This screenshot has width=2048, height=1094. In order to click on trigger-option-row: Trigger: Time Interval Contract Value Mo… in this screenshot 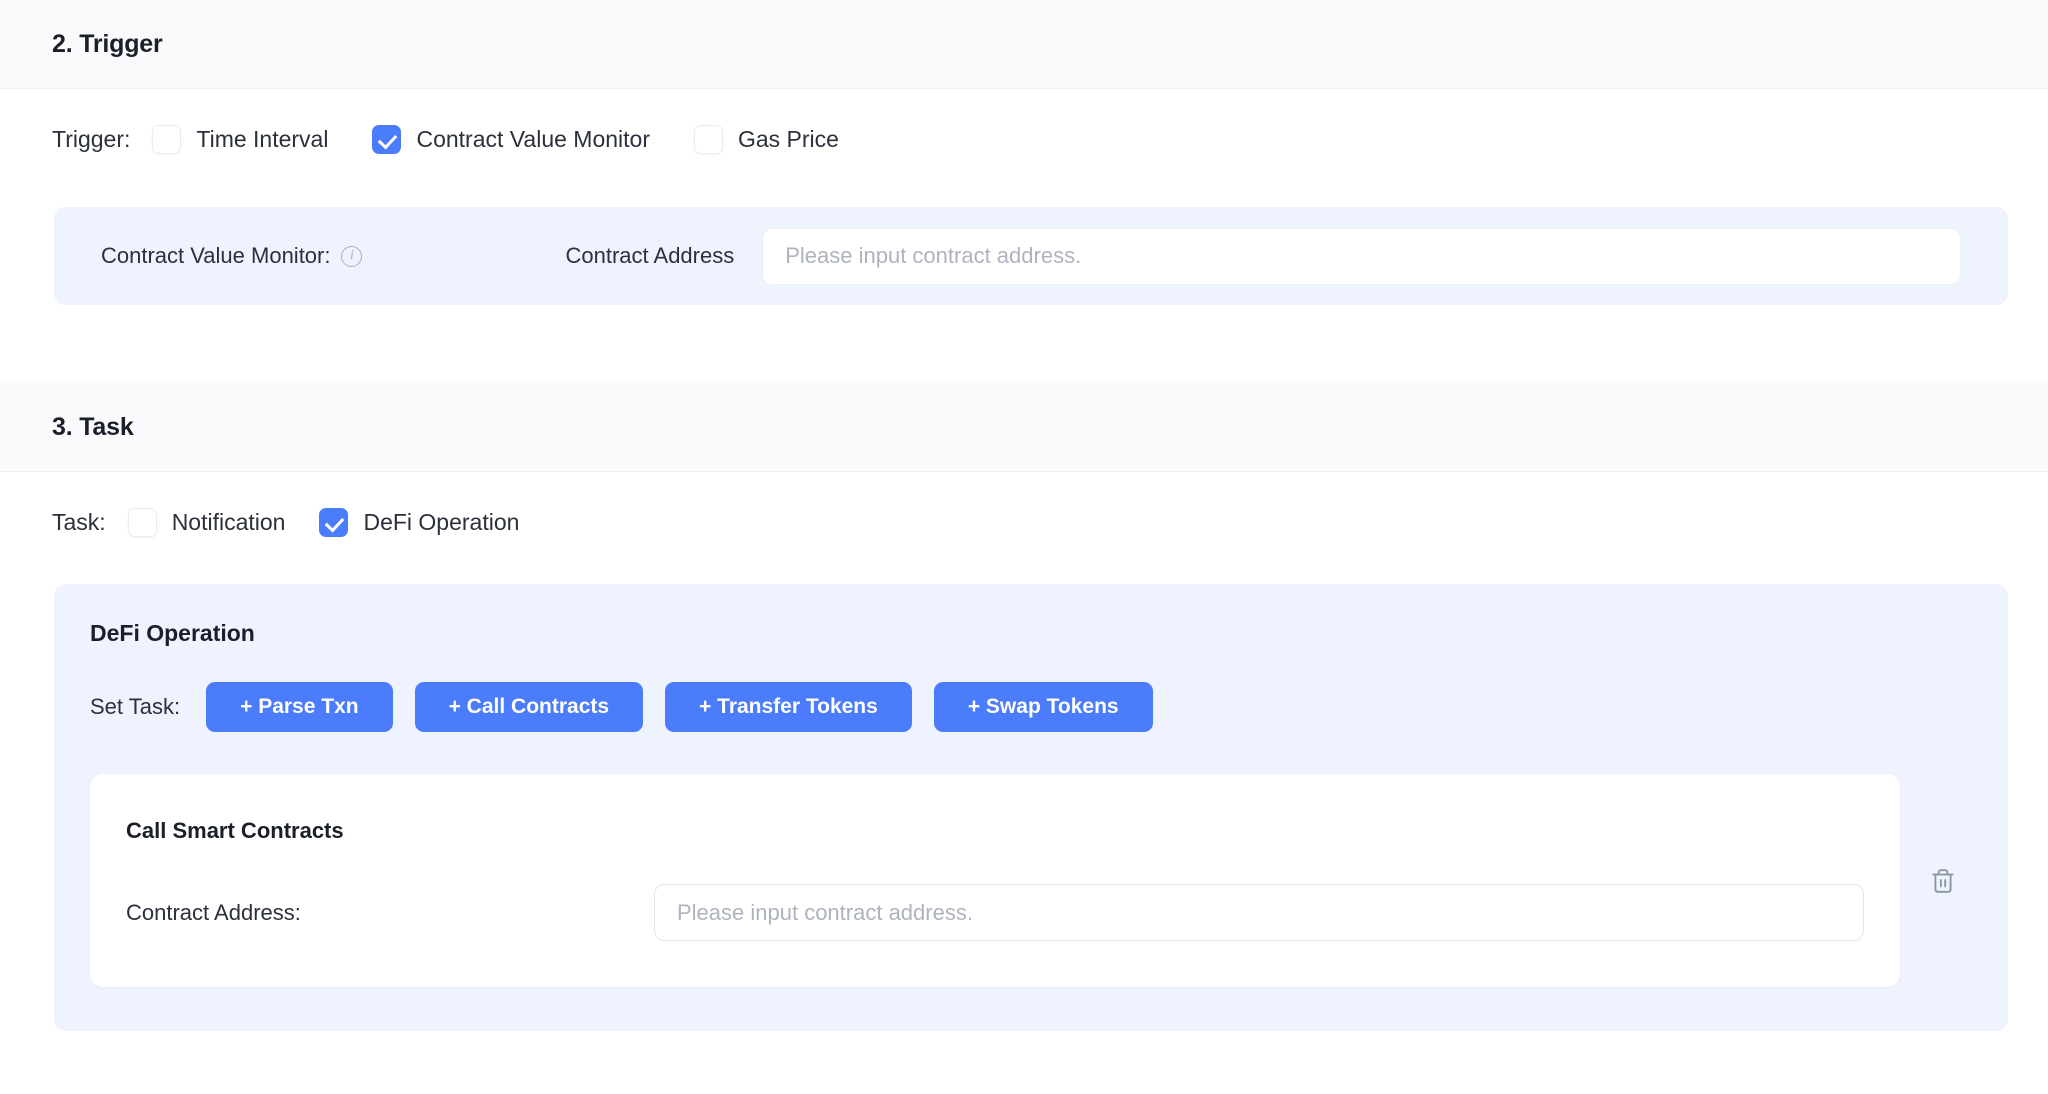, I will do `click(1024, 139)`.